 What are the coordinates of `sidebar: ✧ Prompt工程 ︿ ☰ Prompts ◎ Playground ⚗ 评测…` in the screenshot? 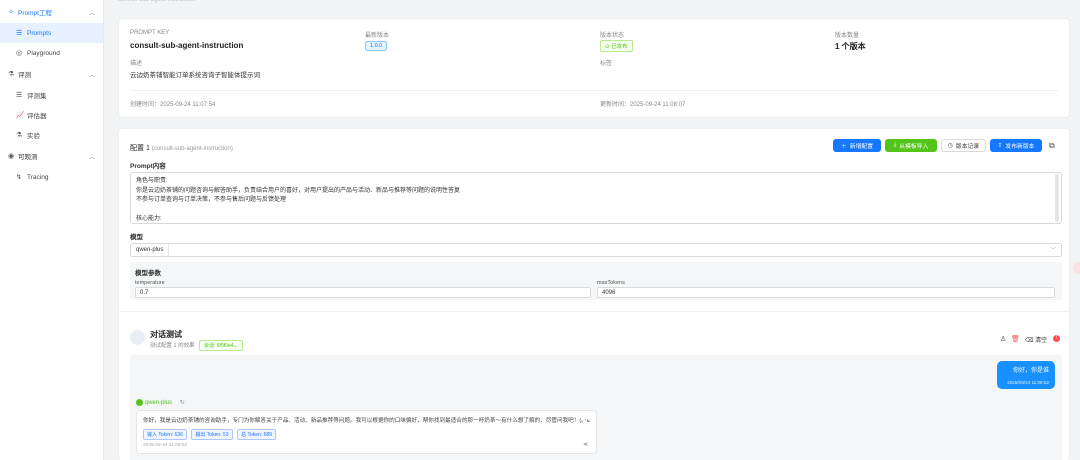 It's located at (52, 230).